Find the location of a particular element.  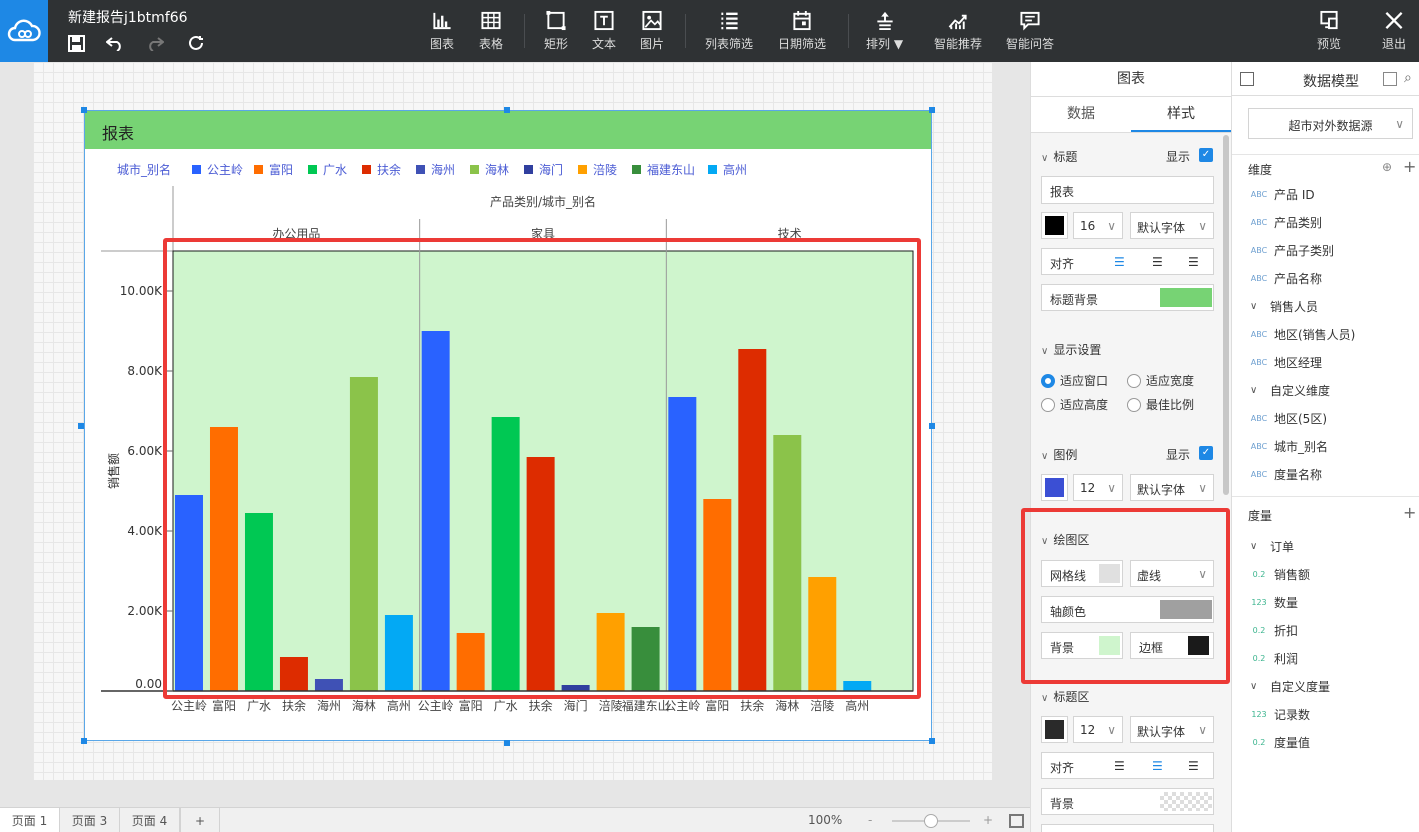

radio-fit-width is located at coordinates (1134, 381).